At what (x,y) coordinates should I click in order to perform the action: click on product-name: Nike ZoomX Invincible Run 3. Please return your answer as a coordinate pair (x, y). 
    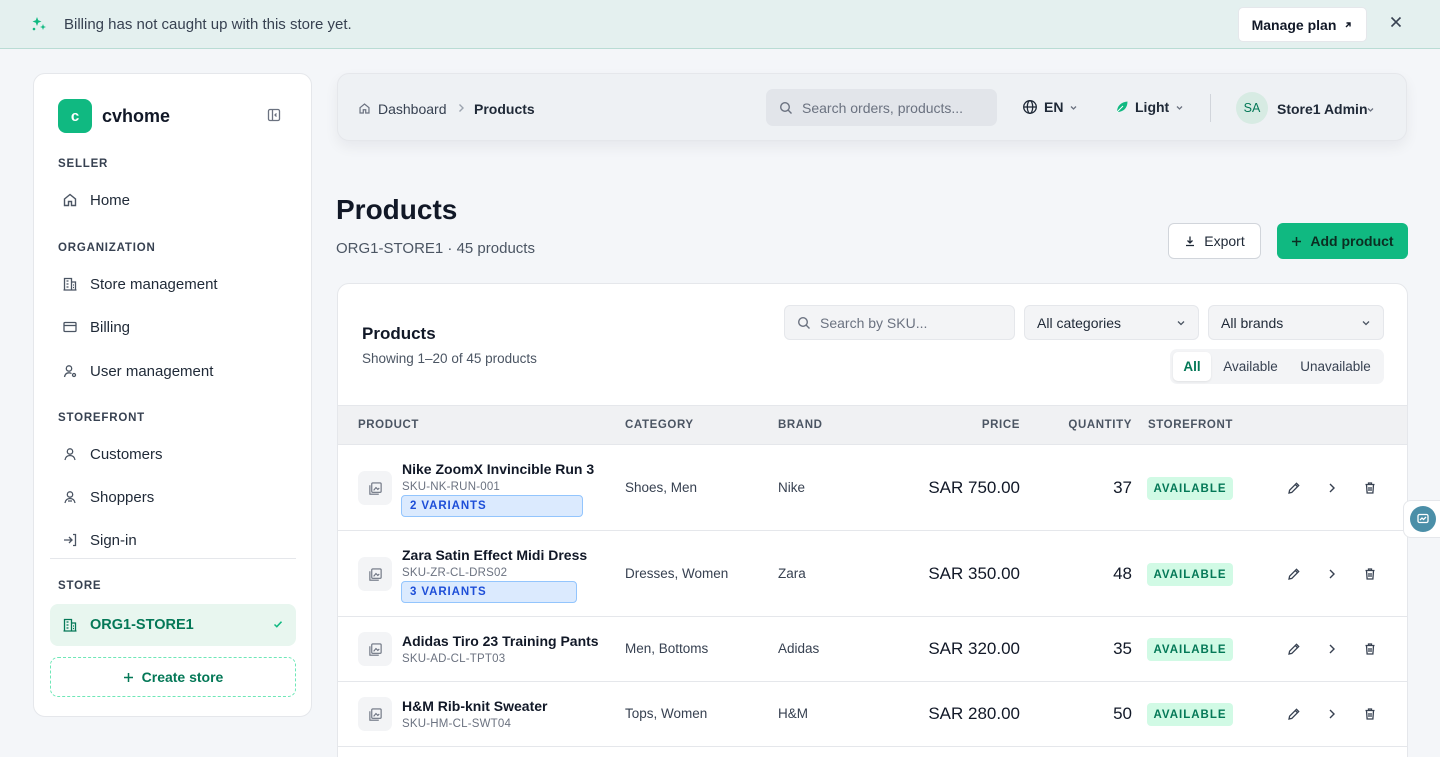
    Looking at the image, I should click on (498, 469).